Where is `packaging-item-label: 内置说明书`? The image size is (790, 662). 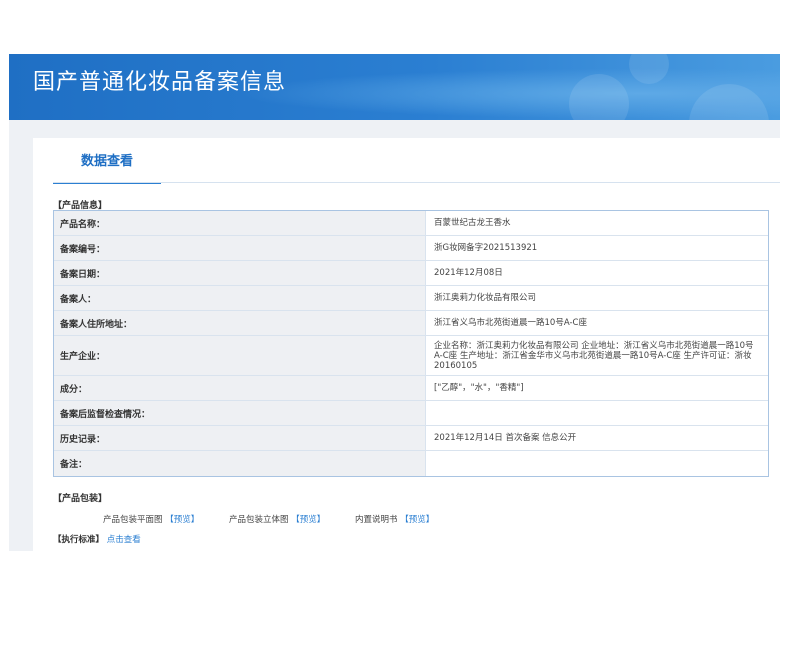
packaging-item-label: 内置说明书 is located at coordinates (376, 520).